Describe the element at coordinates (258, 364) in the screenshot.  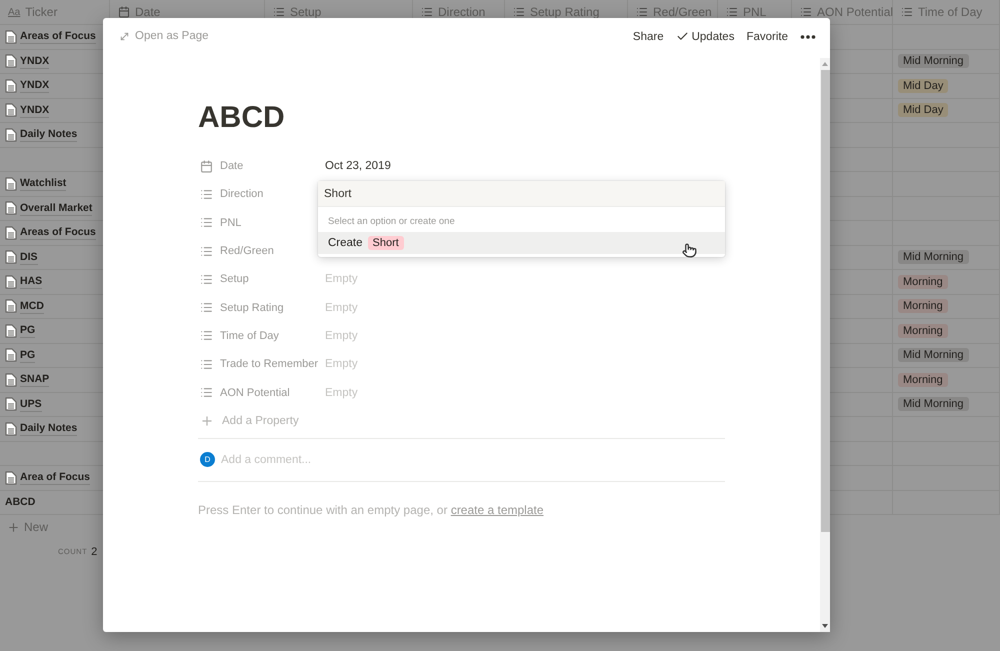
I see `property-name: Trade to Remember` at that location.